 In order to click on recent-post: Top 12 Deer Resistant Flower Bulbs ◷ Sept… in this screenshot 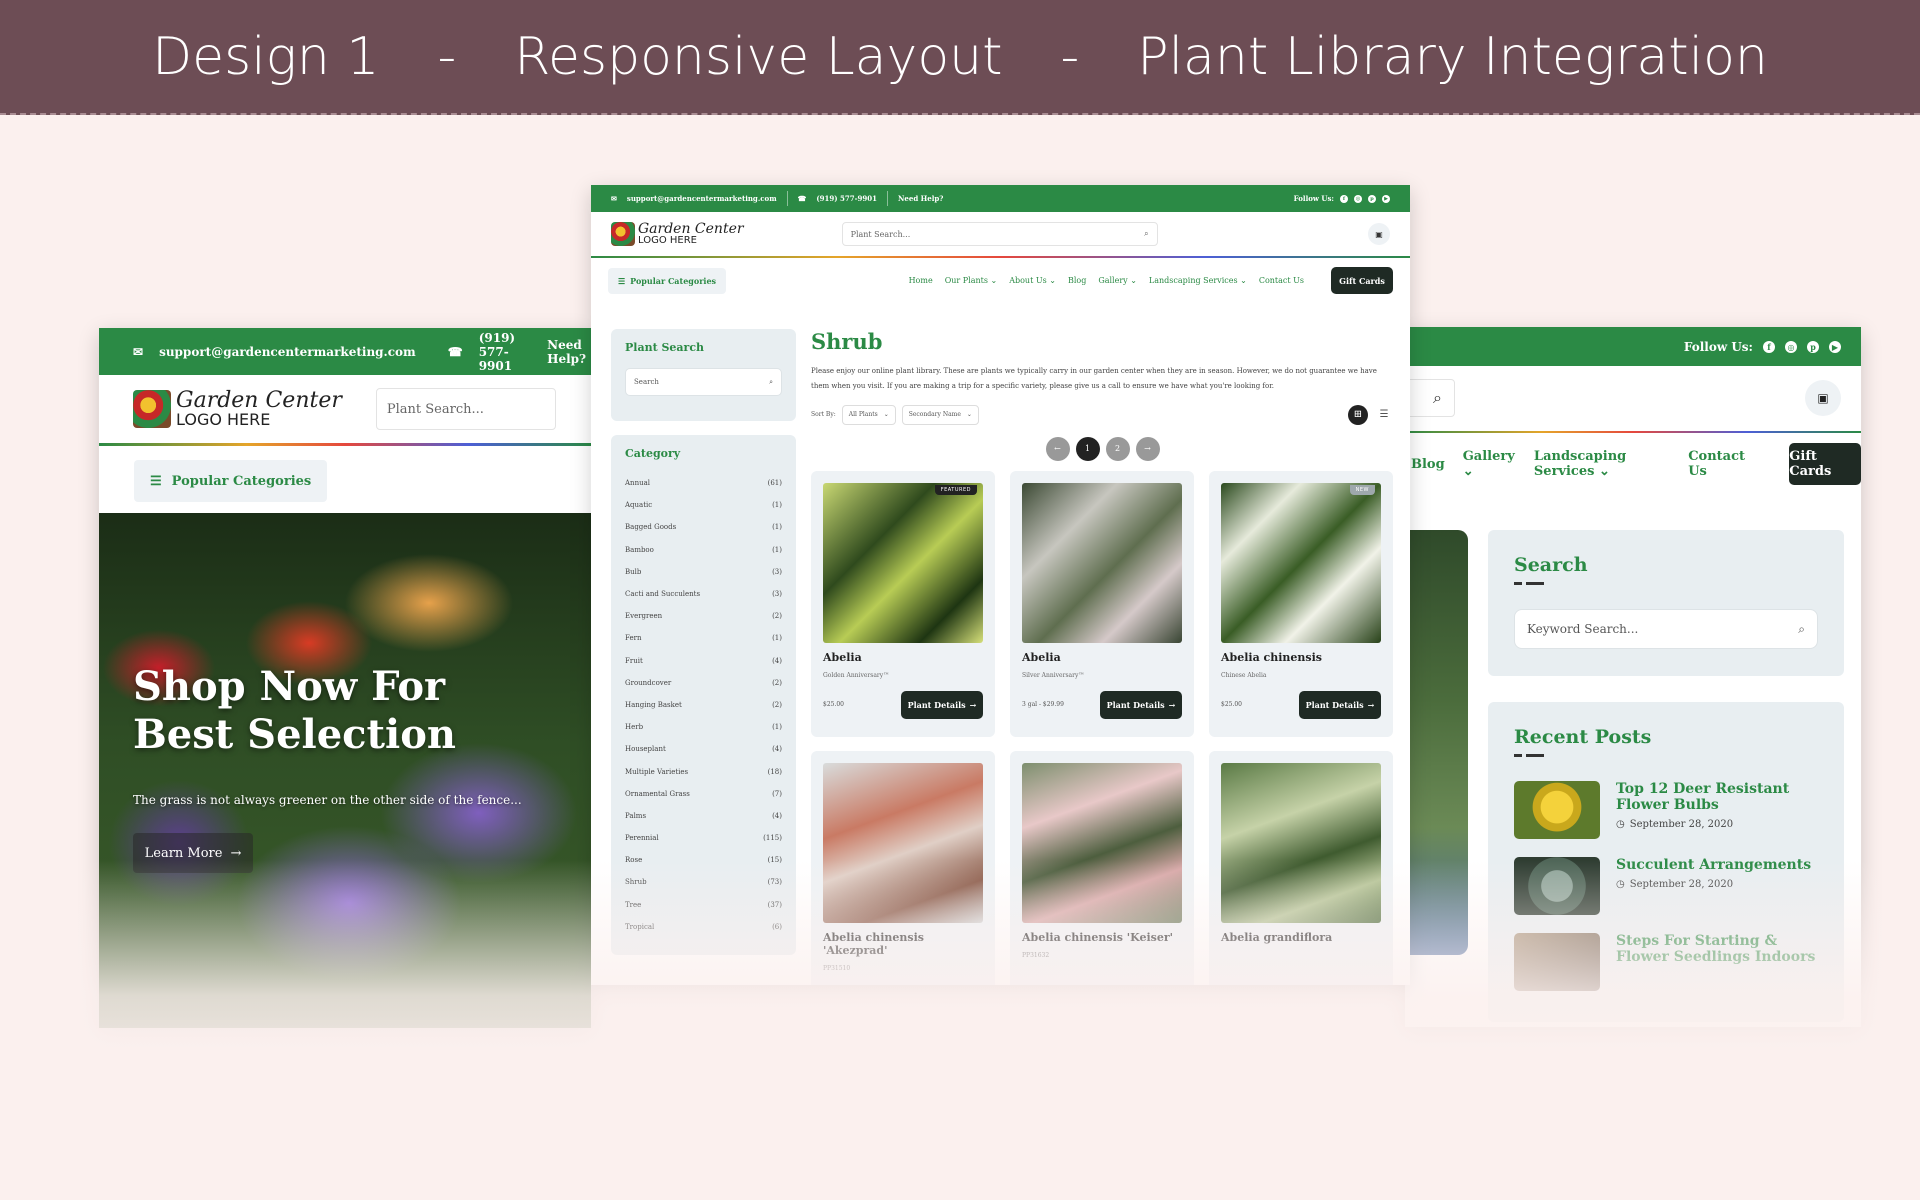, I will do `click(1666, 810)`.